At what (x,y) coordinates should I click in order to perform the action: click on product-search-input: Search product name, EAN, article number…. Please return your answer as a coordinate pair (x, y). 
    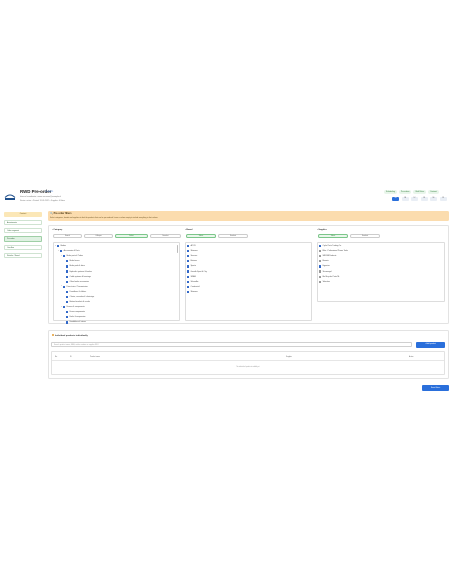
    Looking at the image, I should click on (231, 344).